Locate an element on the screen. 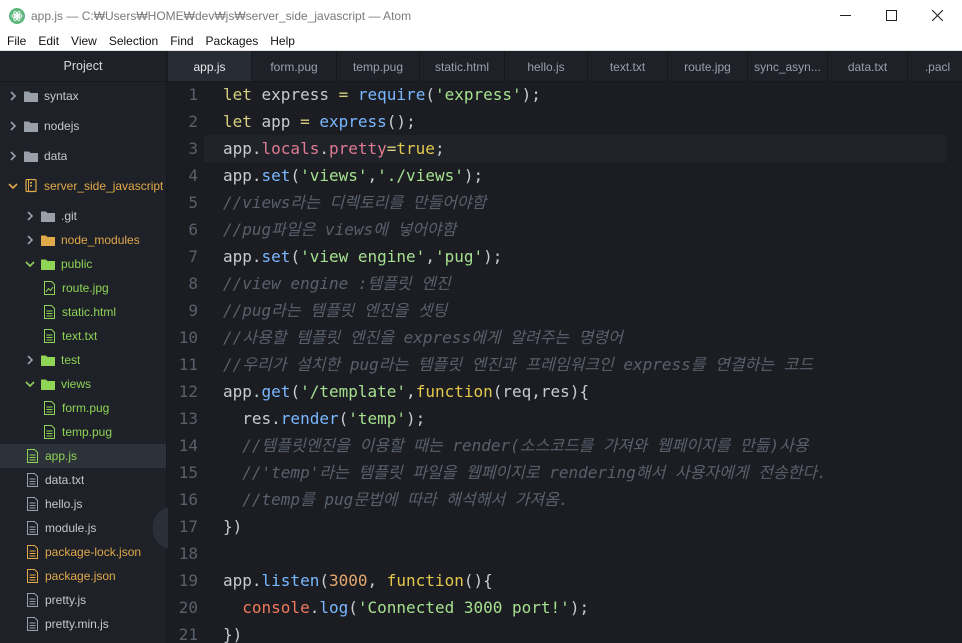 This screenshot has height=643, width=962. code-line: res.render('temp'); is located at coordinates (324, 418).